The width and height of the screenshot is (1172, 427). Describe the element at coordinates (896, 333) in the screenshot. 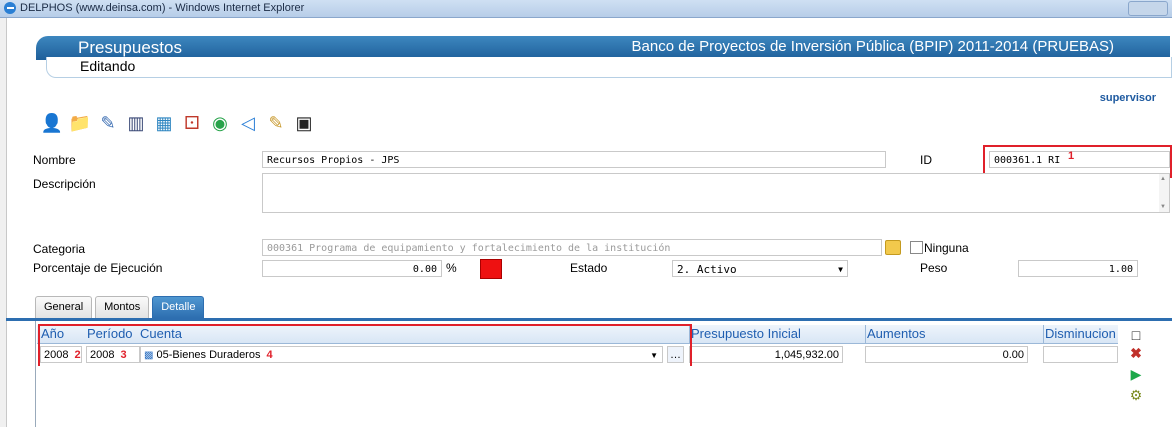

I see `column-header: Aumentos` at that location.